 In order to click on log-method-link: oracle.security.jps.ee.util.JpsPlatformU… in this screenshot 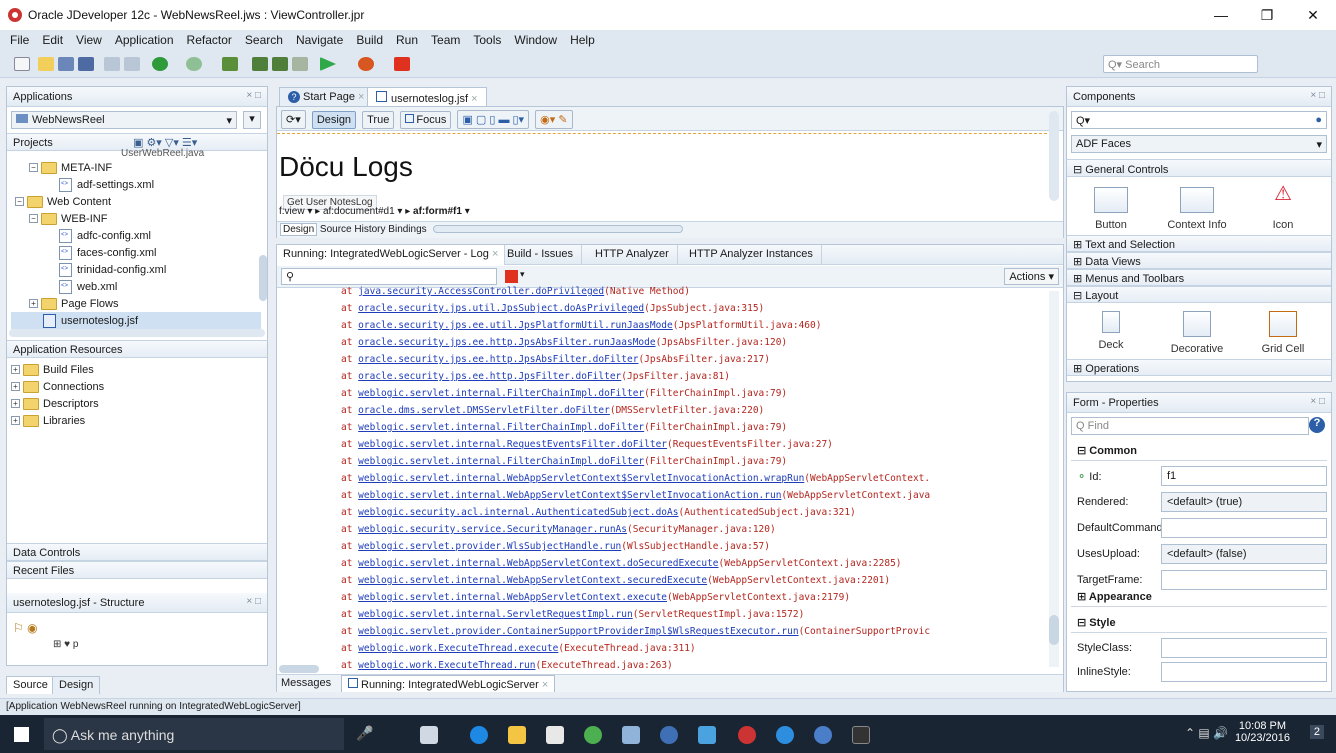, I will do `click(515, 325)`.